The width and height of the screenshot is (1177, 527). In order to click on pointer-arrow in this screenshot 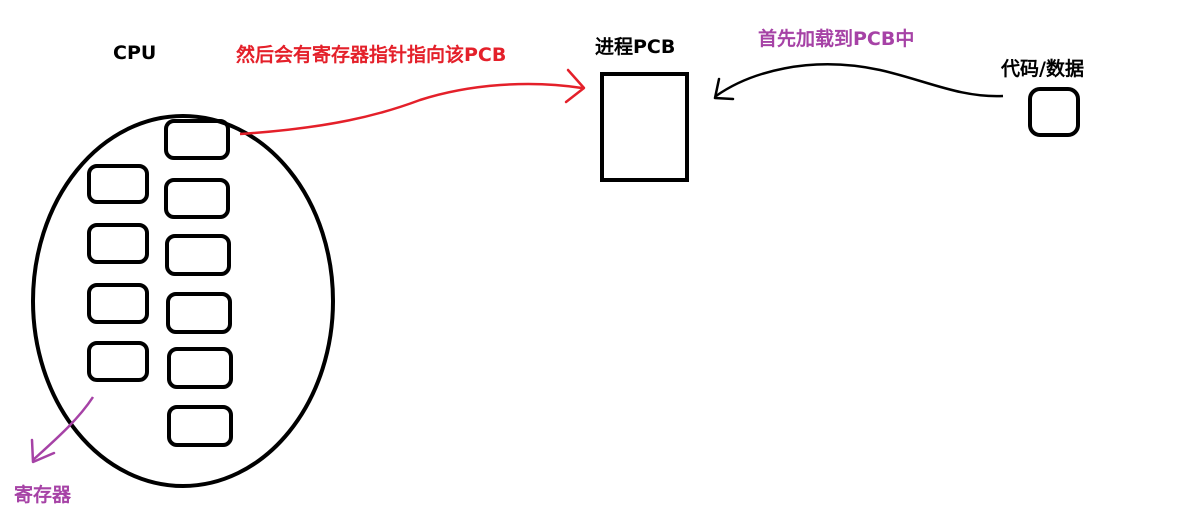, I will do `click(411, 109)`.